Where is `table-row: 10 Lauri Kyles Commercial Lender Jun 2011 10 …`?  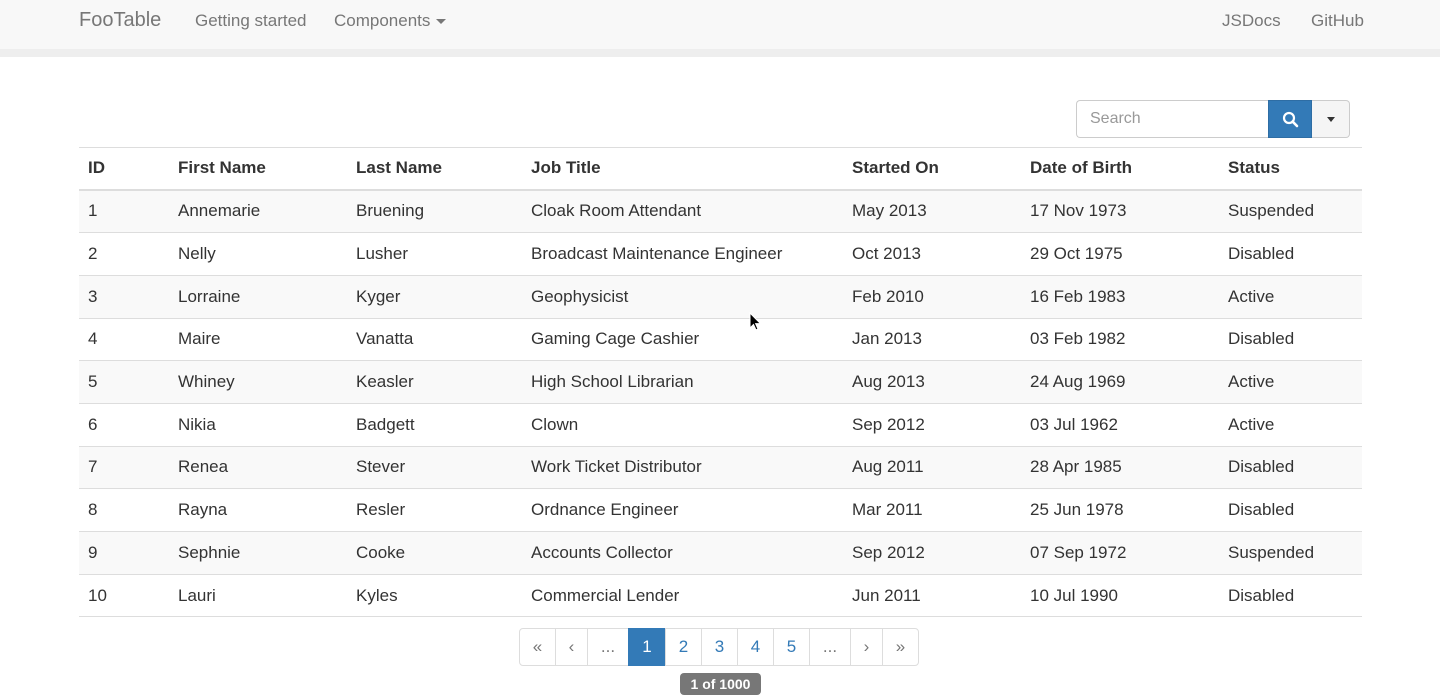 table-row: 10 Lauri Kyles Commercial Lender Jun 2011 10 … is located at coordinates (720, 596).